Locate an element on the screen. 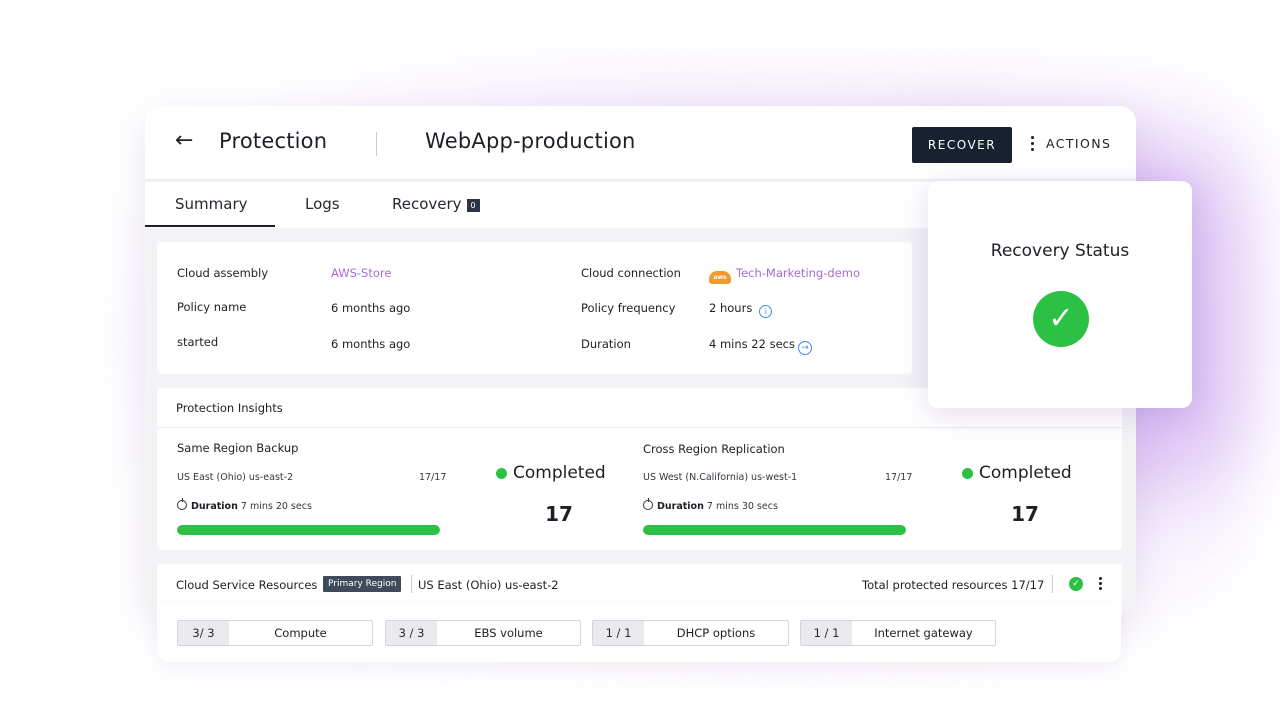 Image resolution: width=1280 pixels, height=721 pixels. same-region-count: 17 is located at coordinates (559, 514).